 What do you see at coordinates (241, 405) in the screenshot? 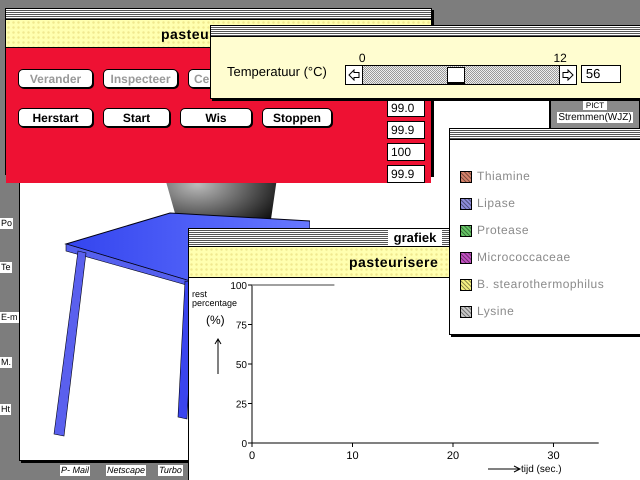
I see `y-tick-label: 25` at bounding box center [241, 405].